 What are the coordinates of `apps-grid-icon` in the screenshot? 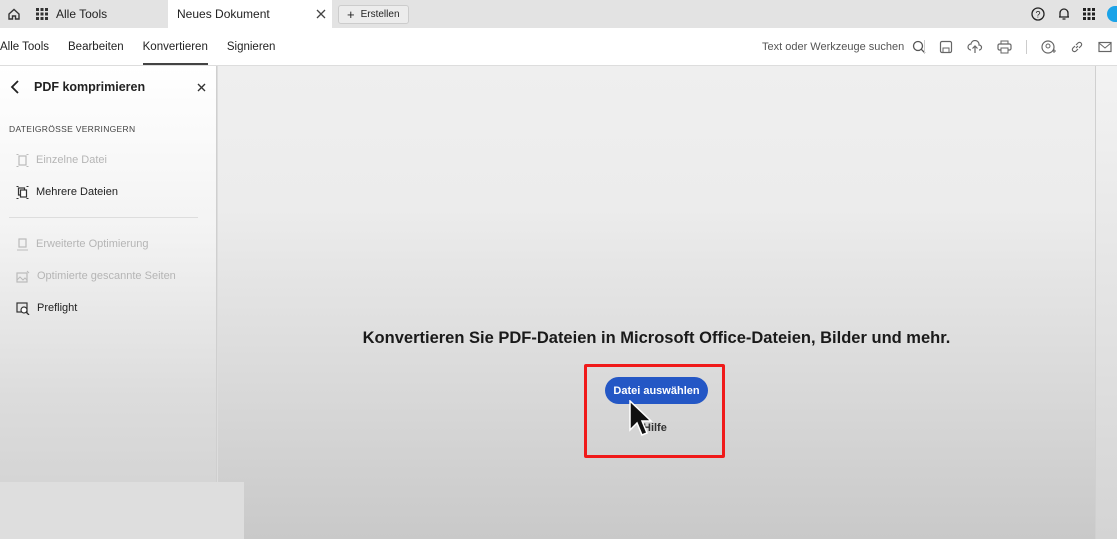 It's located at (1089, 14).